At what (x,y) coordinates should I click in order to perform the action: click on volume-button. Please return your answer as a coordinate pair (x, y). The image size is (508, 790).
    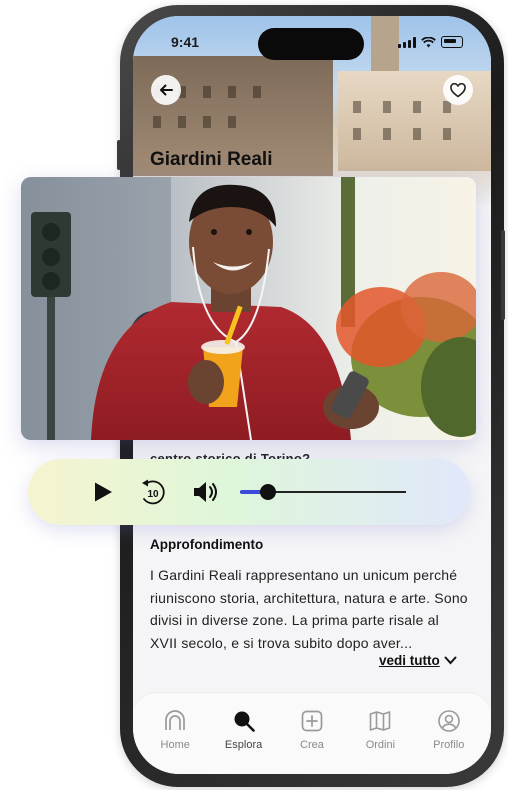
    Looking at the image, I should click on (206, 492).